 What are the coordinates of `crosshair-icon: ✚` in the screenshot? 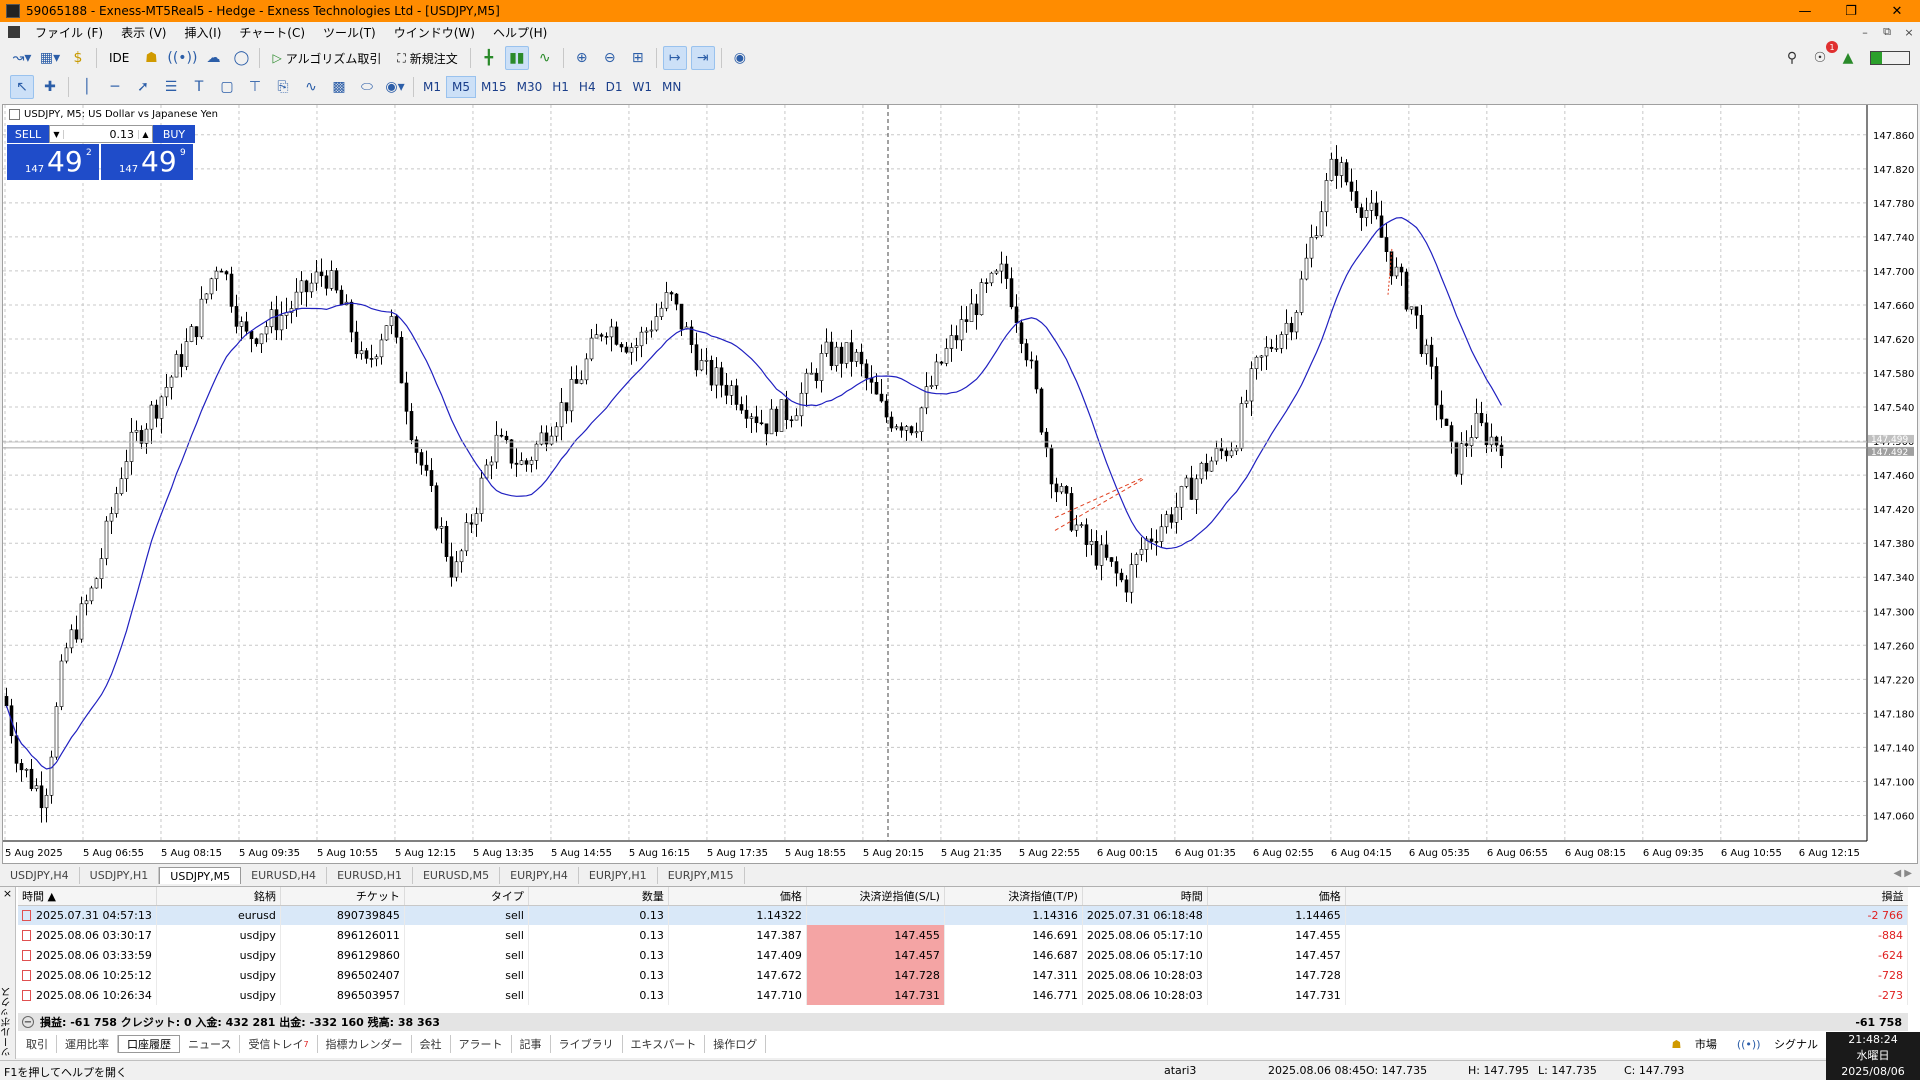 It's located at (50, 87).